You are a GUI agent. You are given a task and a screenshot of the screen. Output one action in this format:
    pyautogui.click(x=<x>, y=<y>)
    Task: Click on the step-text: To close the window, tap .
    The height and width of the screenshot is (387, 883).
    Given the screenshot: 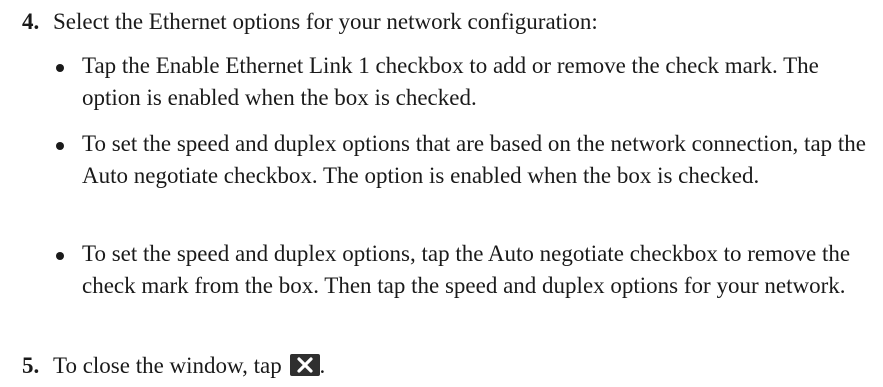 What is the action you would take?
    pyautogui.click(x=189, y=366)
    